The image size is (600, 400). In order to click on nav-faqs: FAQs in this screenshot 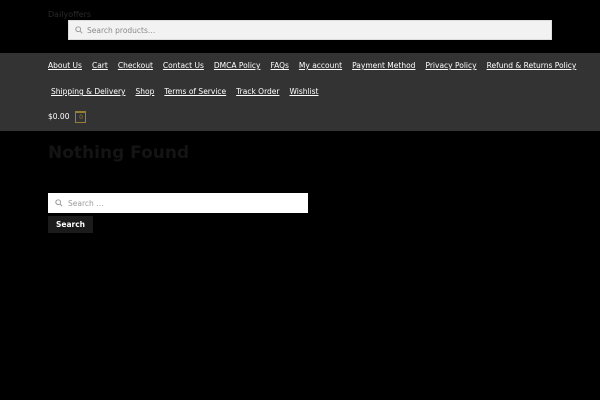, I will do `click(279, 66)`.